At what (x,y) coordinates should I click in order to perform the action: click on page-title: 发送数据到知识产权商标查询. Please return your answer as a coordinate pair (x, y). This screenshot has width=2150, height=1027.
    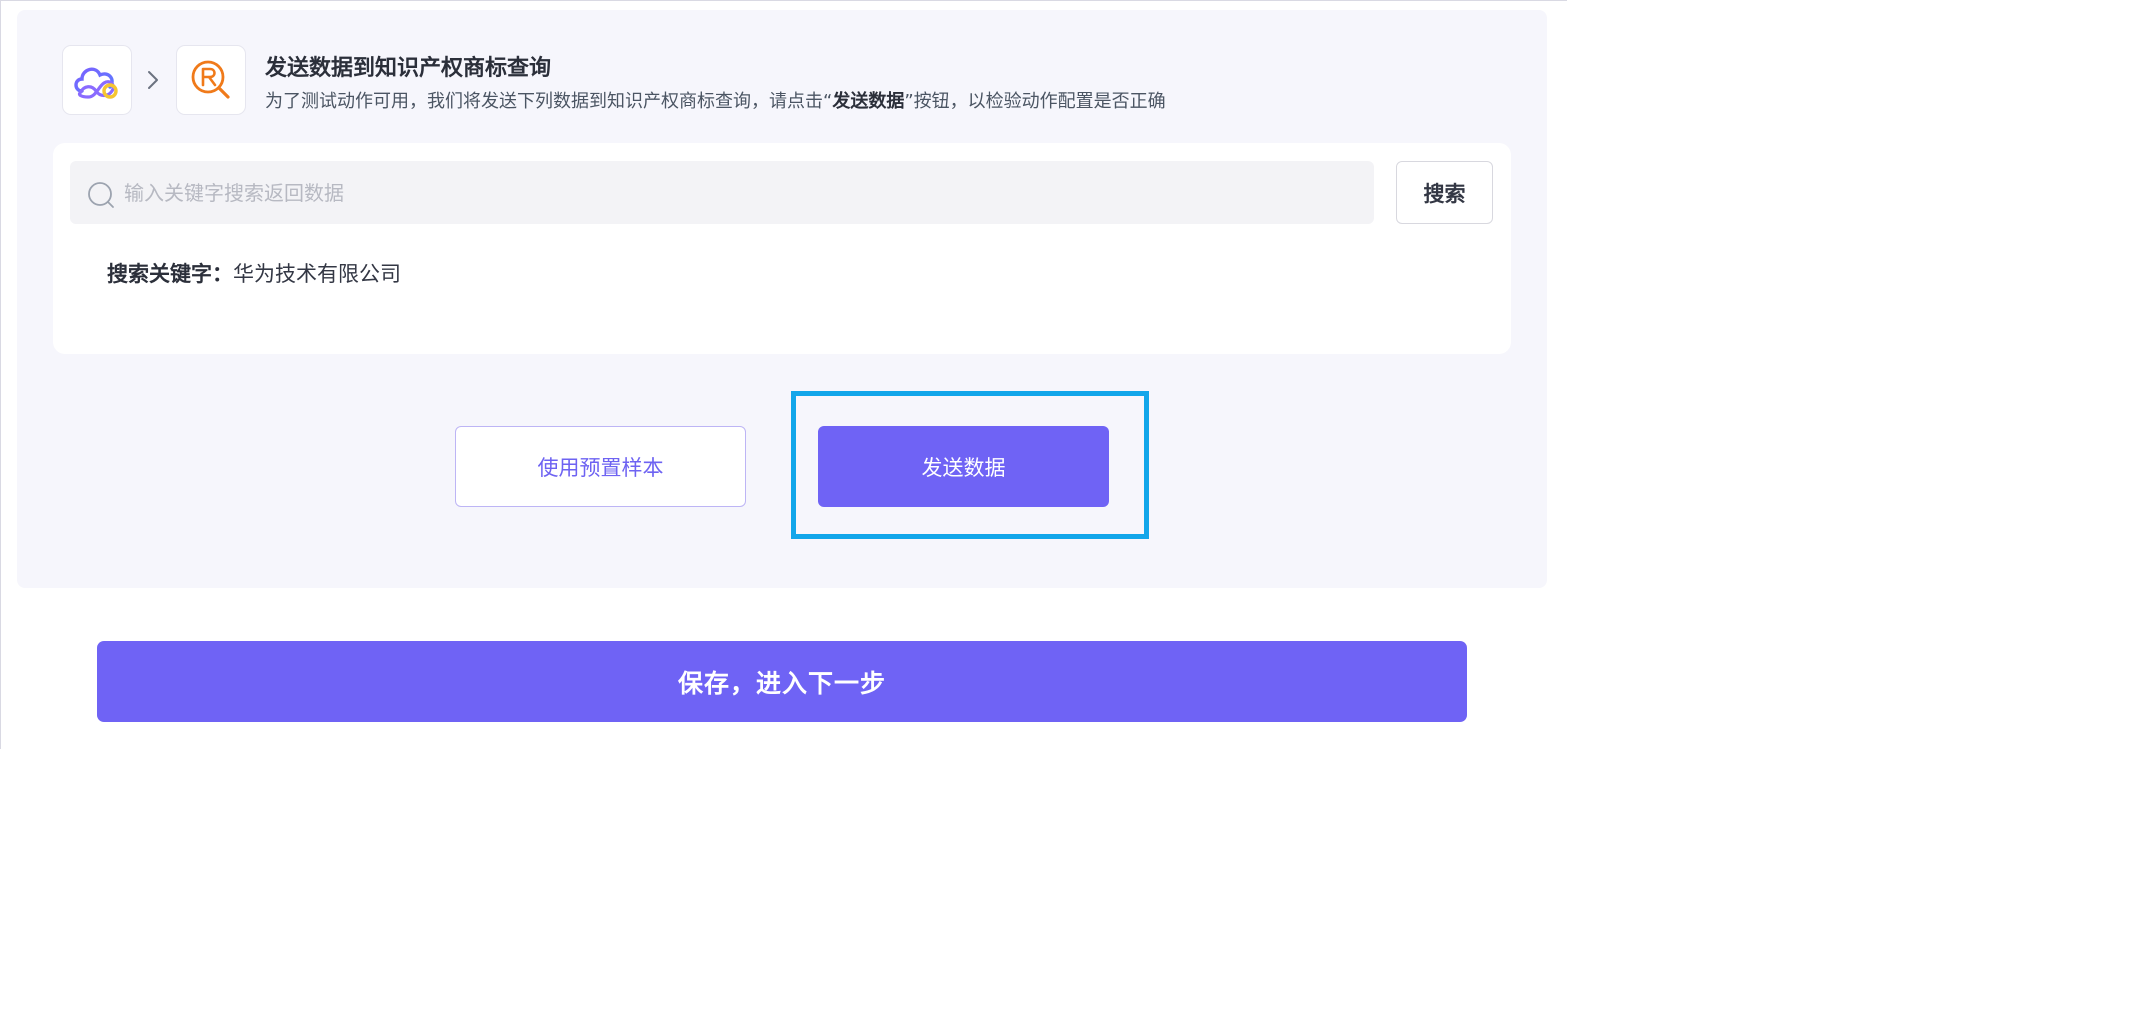
    Looking at the image, I should click on (408, 68).